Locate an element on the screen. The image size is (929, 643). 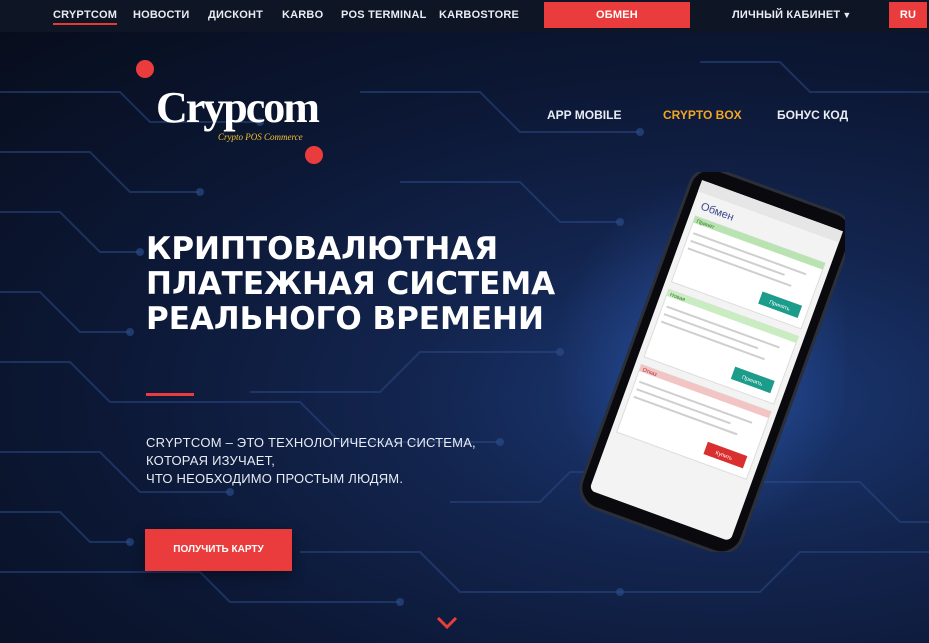
nav-link-cryptcom: CRYPTCOM is located at coordinates (85, 16).